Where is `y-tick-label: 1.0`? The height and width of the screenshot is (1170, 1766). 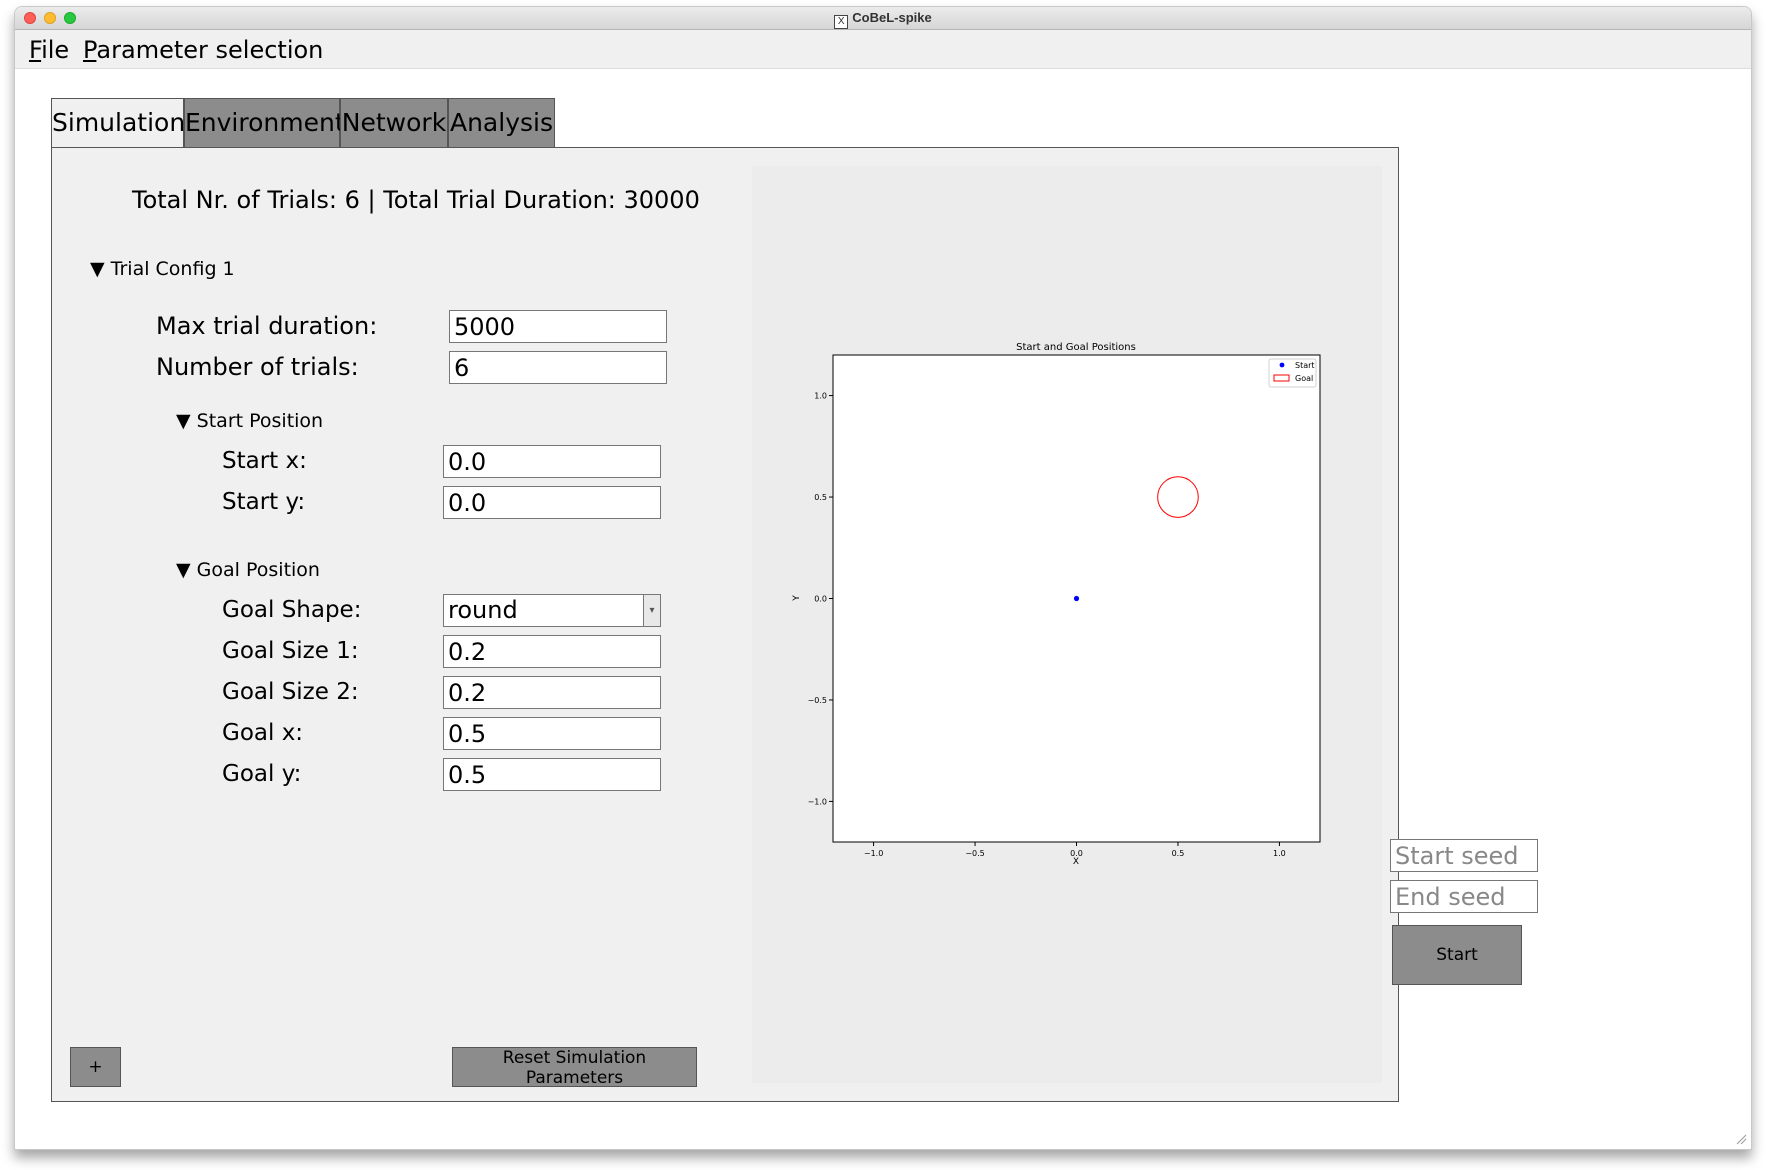 y-tick-label: 1.0 is located at coordinates (820, 396).